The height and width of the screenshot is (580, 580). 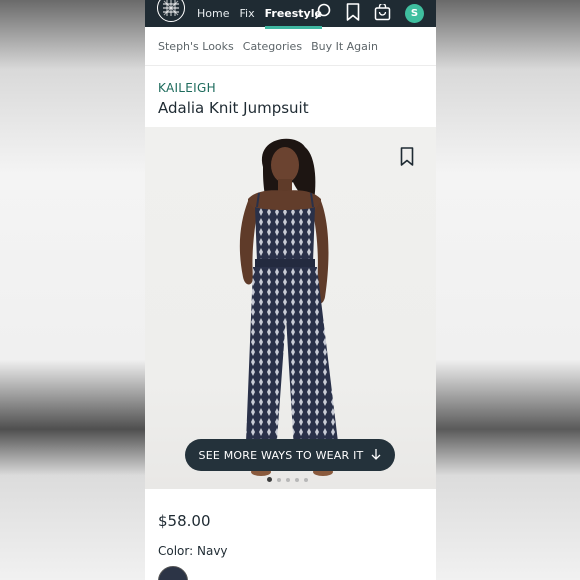 I want to click on nav-icons: S, so click(x=369, y=13).